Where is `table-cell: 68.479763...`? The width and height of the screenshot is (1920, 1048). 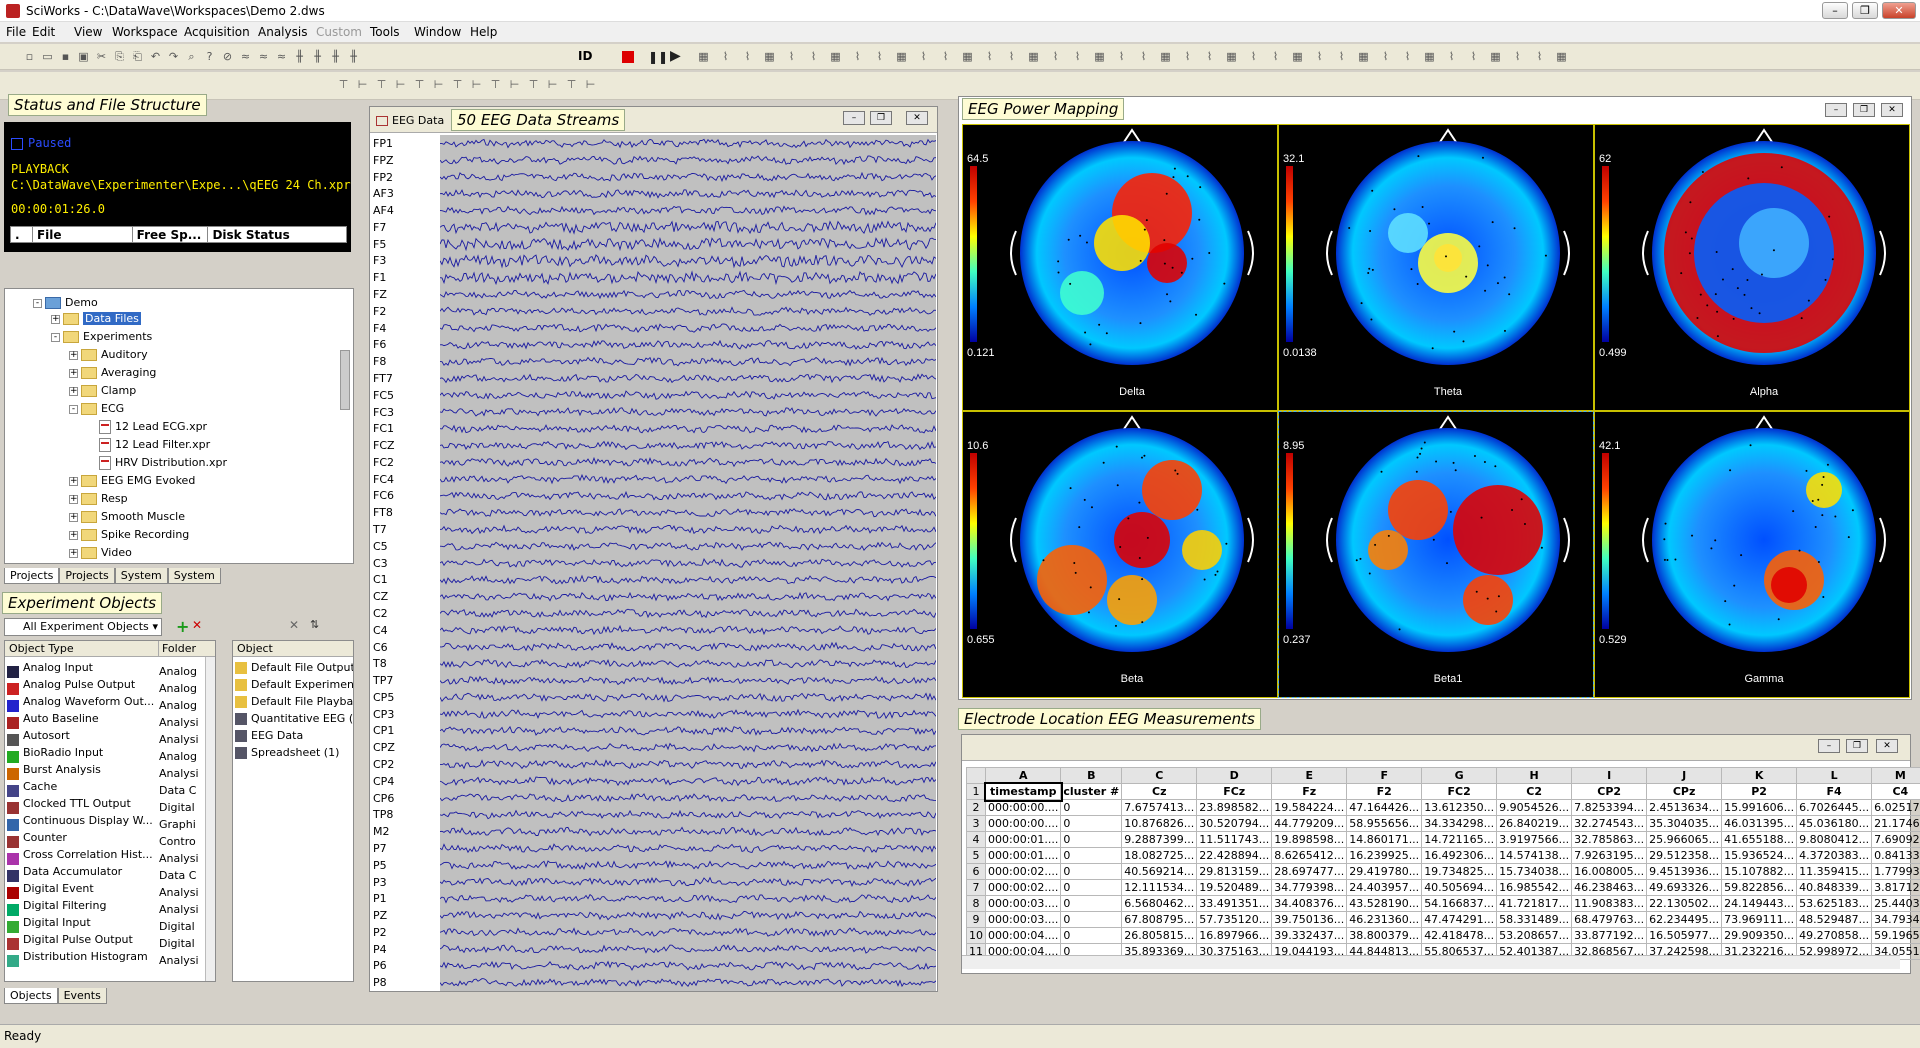 table-cell: 68.479763... is located at coordinates (1609, 919).